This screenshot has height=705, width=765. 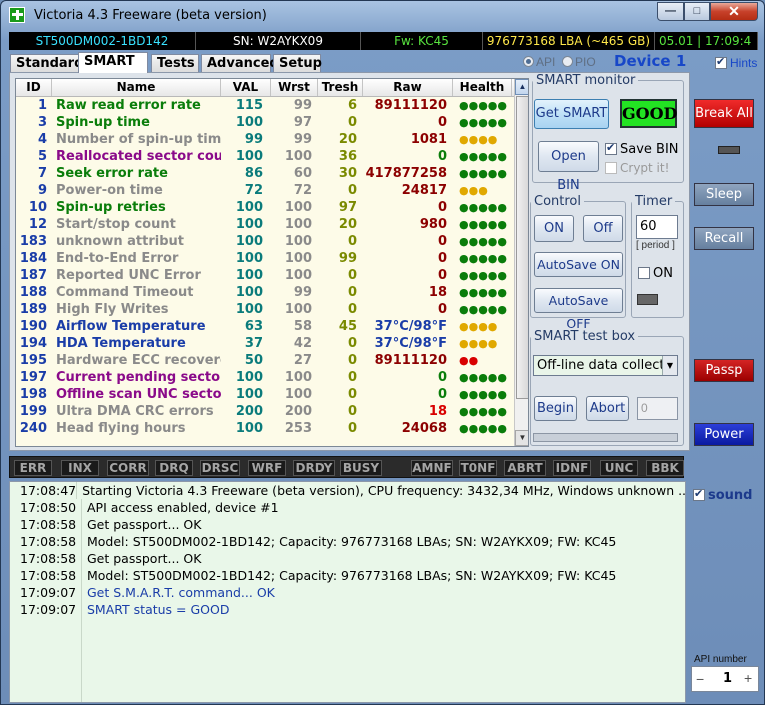 What do you see at coordinates (272, 309) in the screenshot?
I see `table-row: 189 High Fly Writes 100 100 0 0 ●●●●●` at bounding box center [272, 309].